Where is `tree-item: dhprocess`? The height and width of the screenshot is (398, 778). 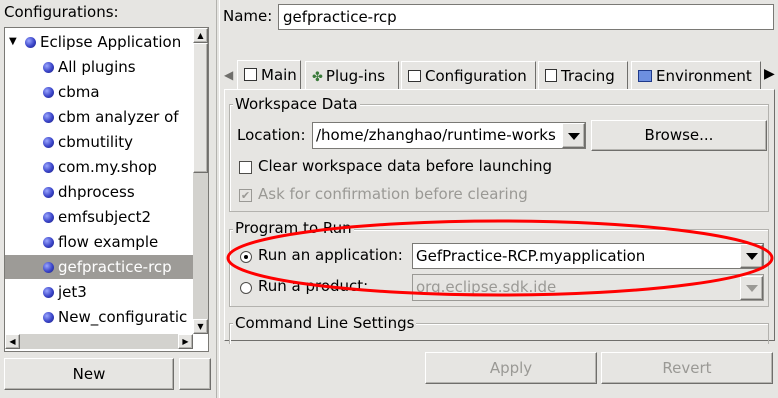 tree-item: dhprocess is located at coordinates (99, 192).